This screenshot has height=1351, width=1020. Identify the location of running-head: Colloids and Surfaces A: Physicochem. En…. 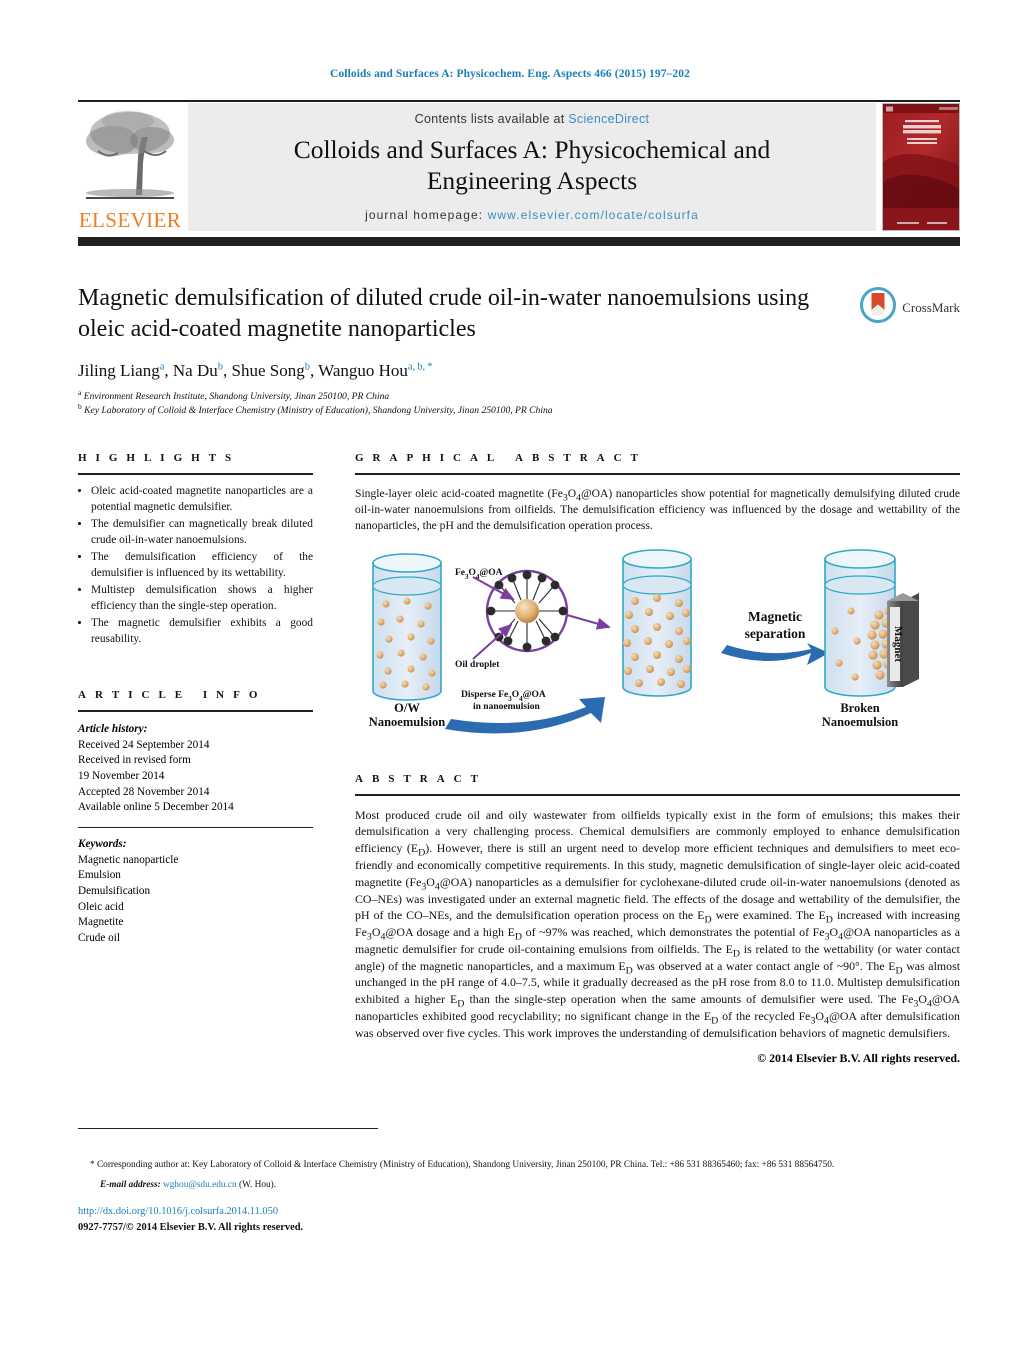
(510, 74).